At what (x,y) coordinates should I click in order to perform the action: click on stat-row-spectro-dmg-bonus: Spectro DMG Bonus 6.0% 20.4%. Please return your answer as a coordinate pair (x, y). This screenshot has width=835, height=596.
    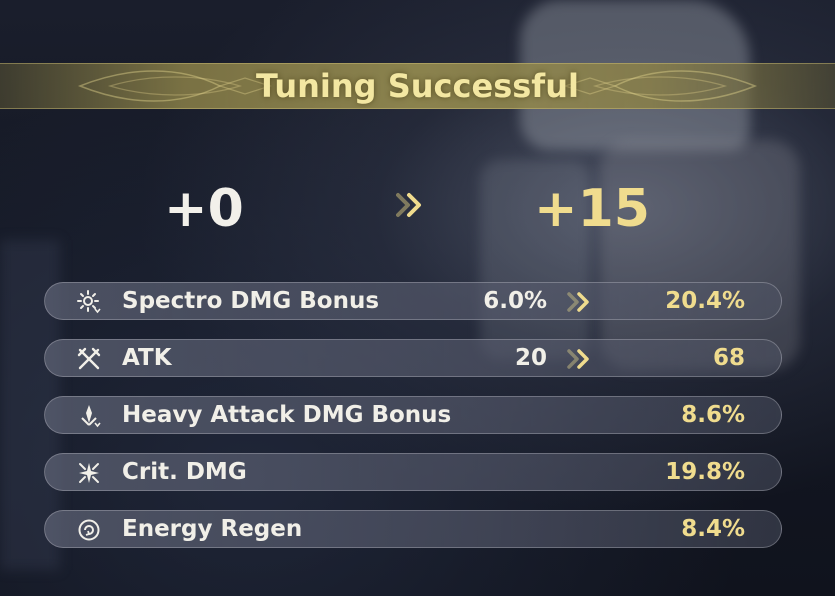
    Looking at the image, I should click on (413, 301).